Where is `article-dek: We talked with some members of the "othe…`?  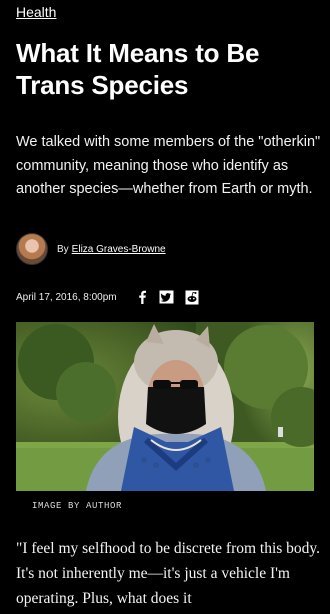
article-dek: We talked with some members of the "othe… is located at coordinates (168, 165).